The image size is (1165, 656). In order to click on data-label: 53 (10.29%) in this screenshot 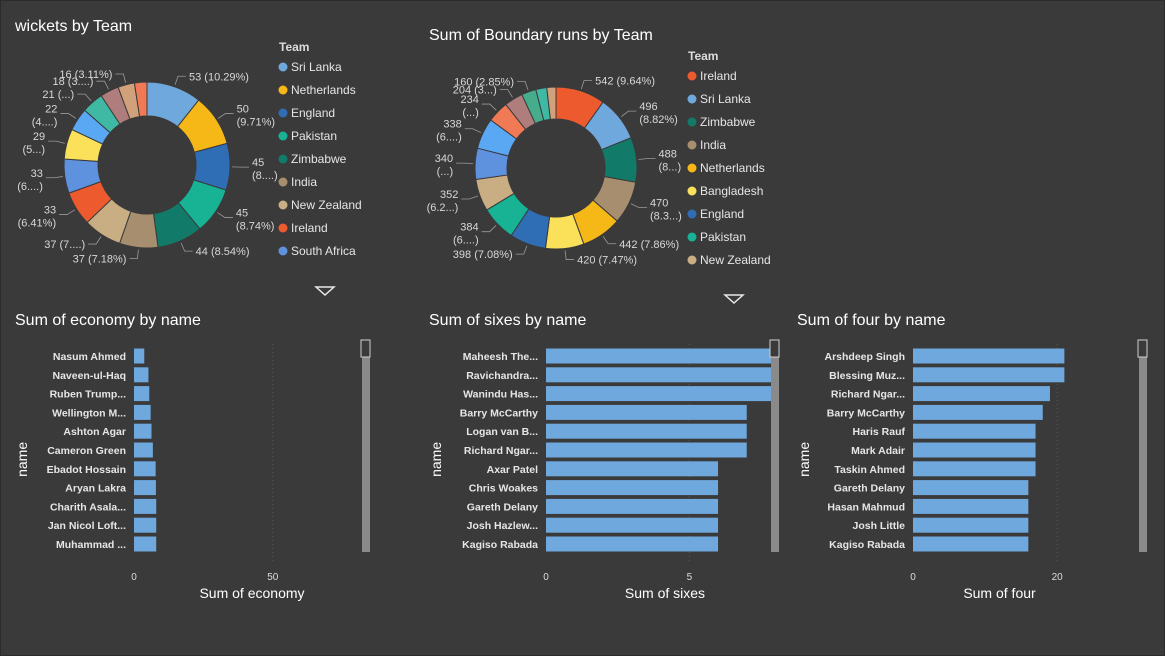, I will do `click(219, 77)`.